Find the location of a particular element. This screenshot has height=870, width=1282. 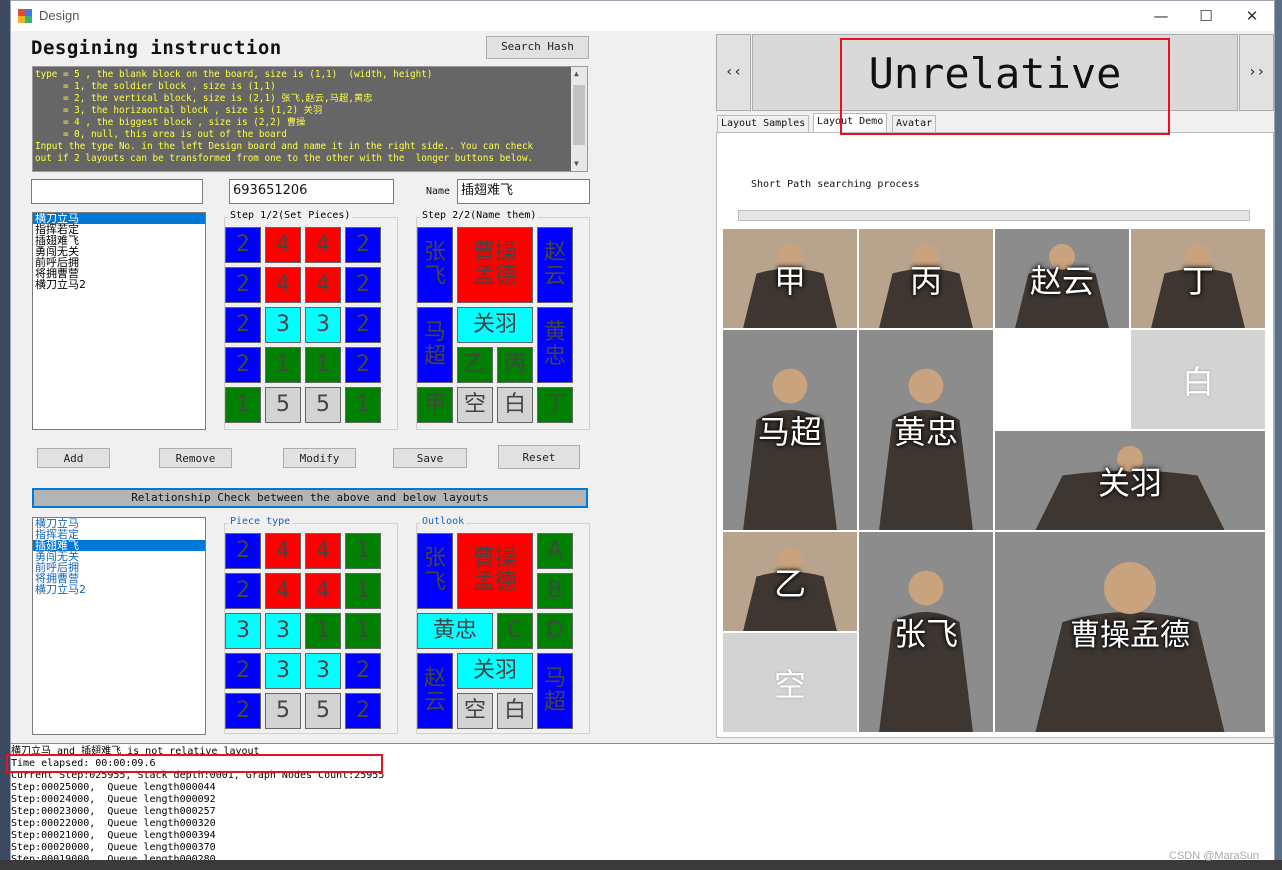

add-button: Add is located at coordinates (73, 458).